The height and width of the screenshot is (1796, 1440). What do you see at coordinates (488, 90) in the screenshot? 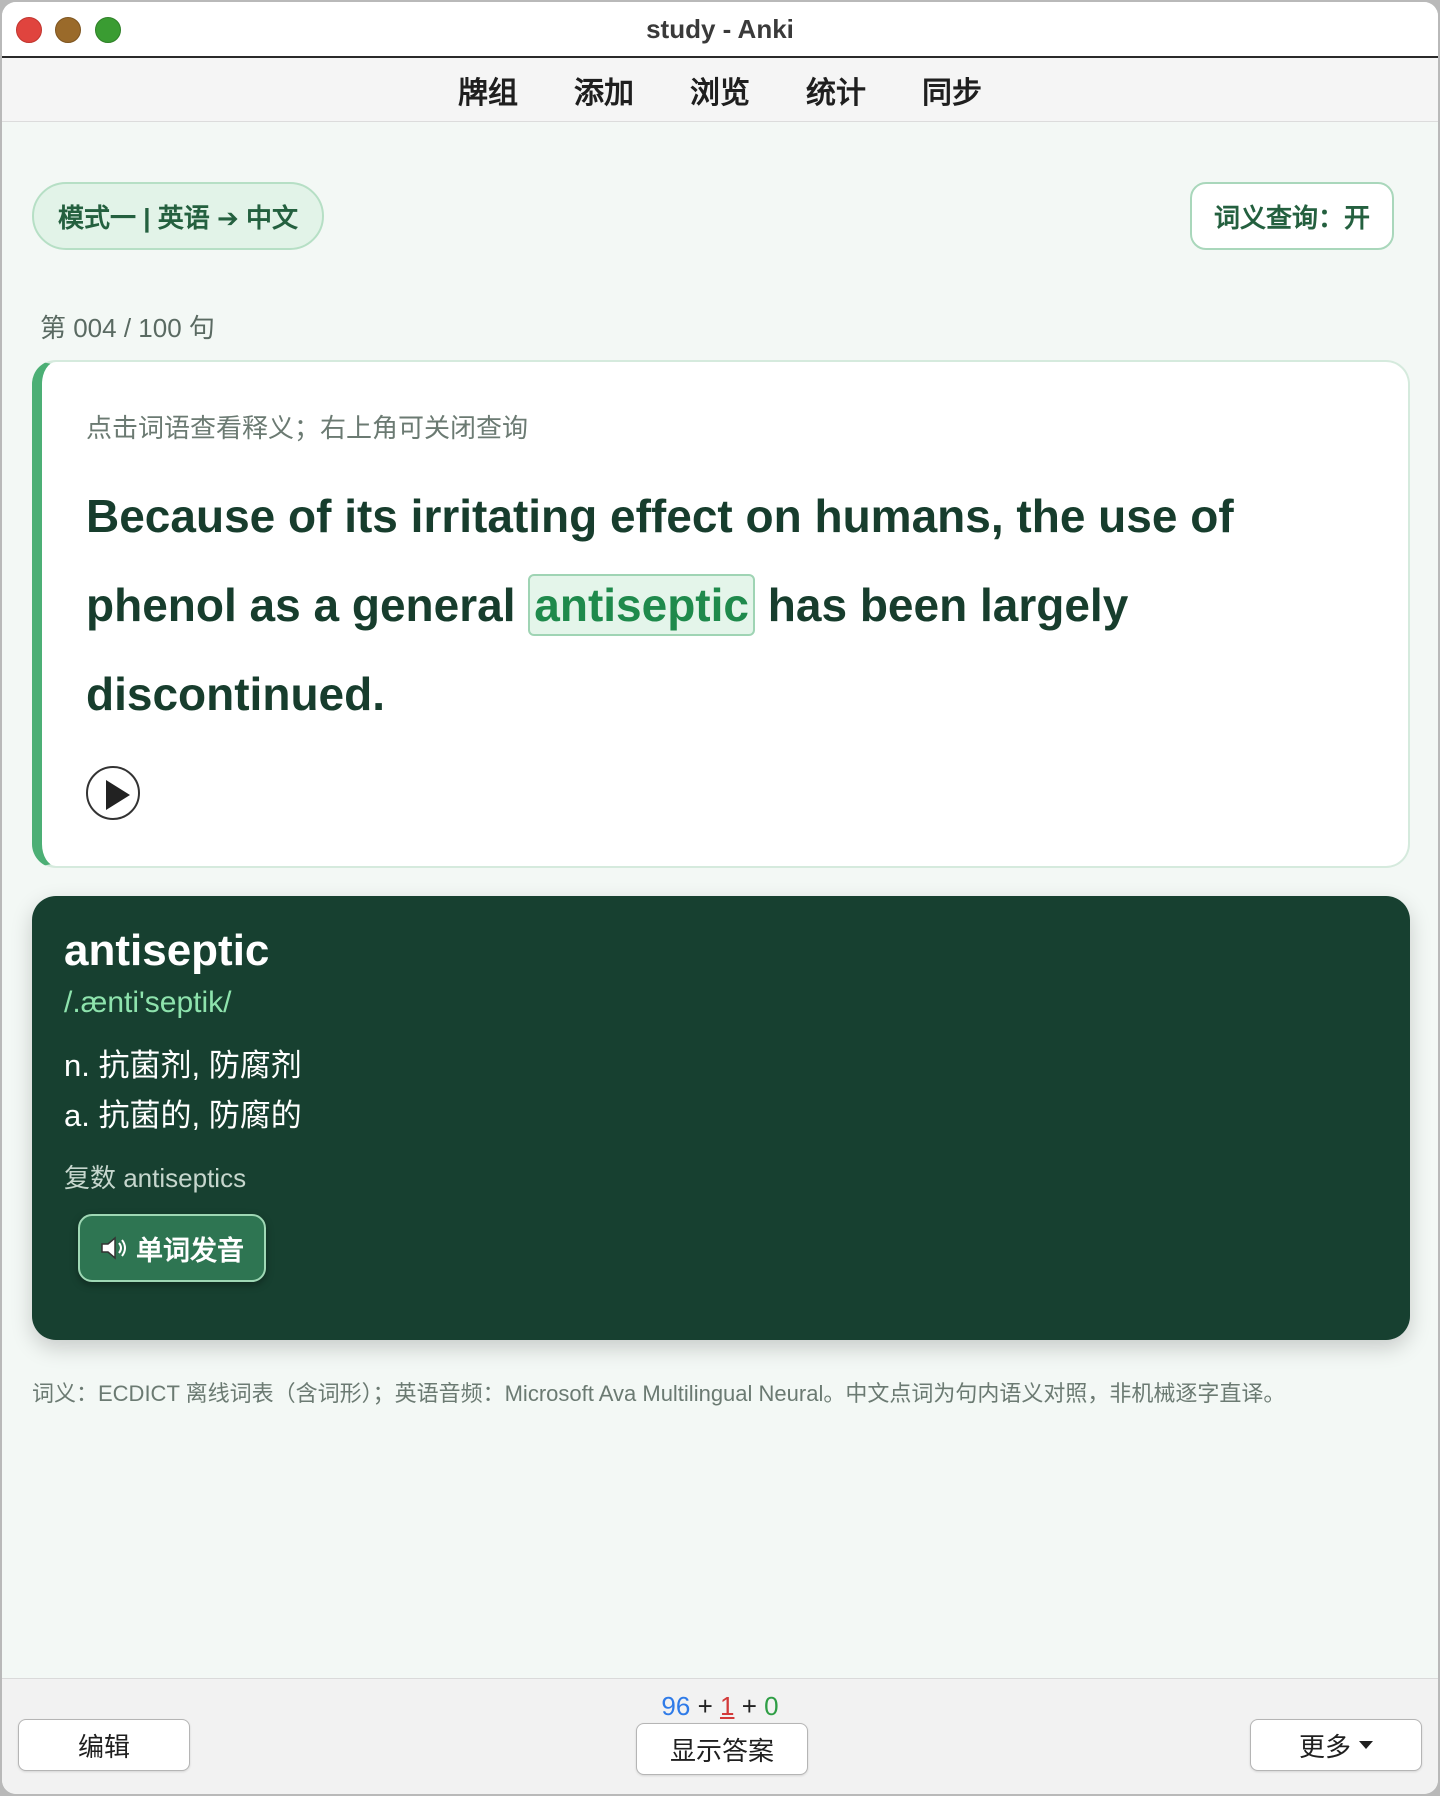
I see `menu-decks: 牌组` at bounding box center [488, 90].